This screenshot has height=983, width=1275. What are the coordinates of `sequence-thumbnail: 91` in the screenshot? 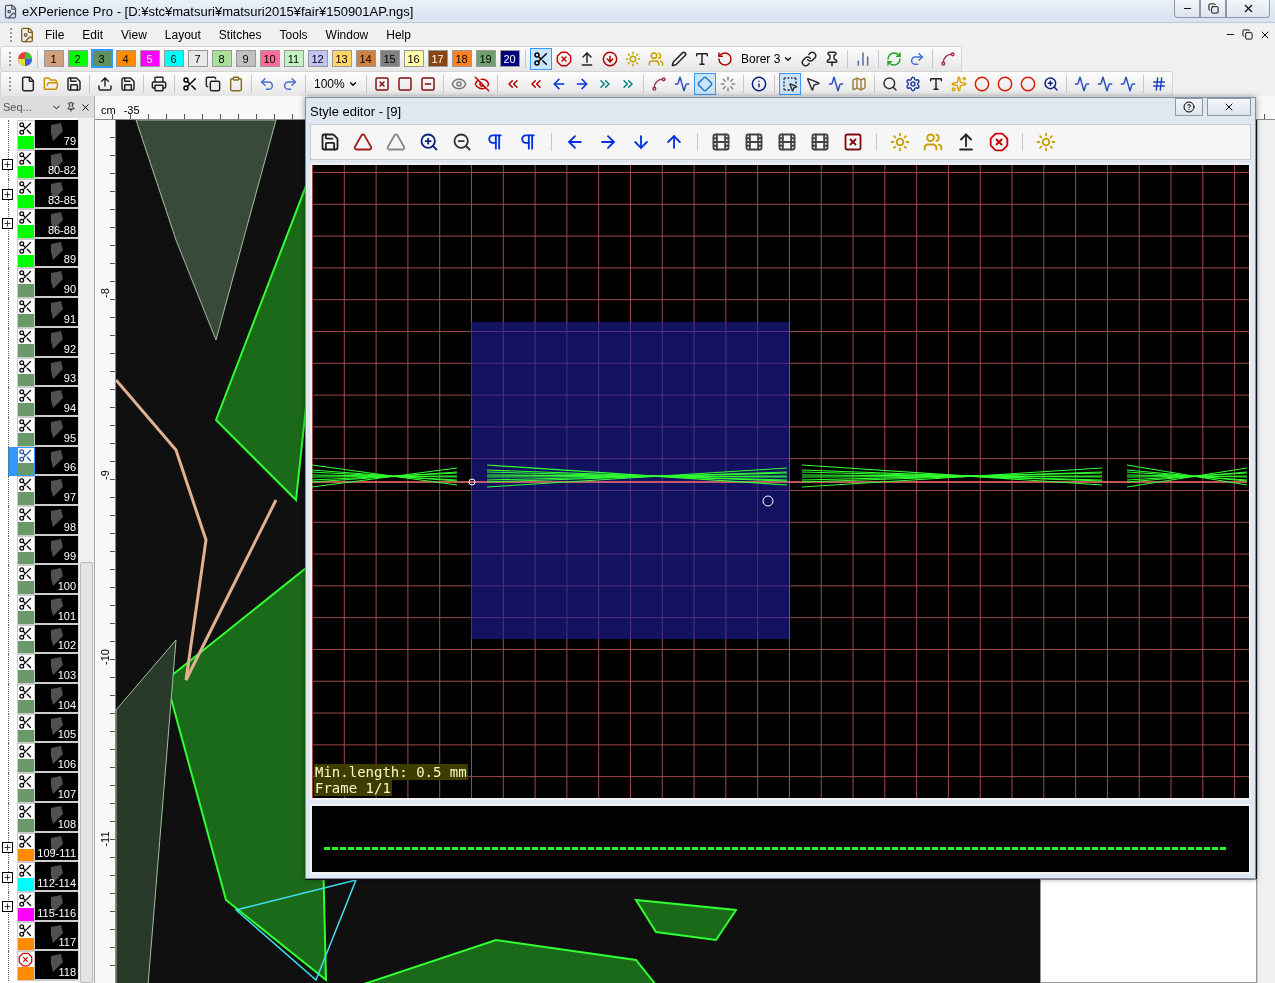 It's located at (56, 313).